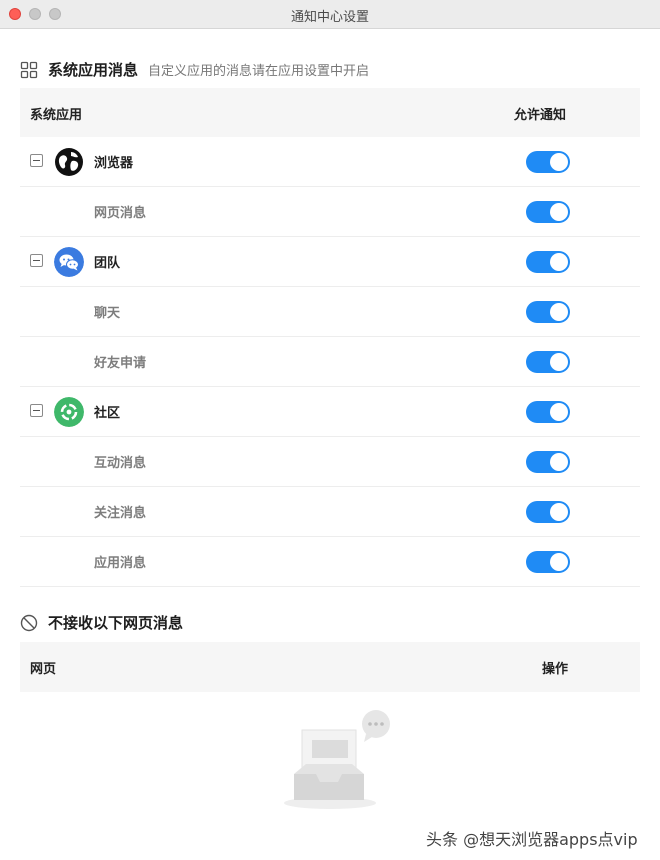  What do you see at coordinates (120, 213) in the screenshot?
I see `sub-label-web-messages: 网页消息` at bounding box center [120, 213].